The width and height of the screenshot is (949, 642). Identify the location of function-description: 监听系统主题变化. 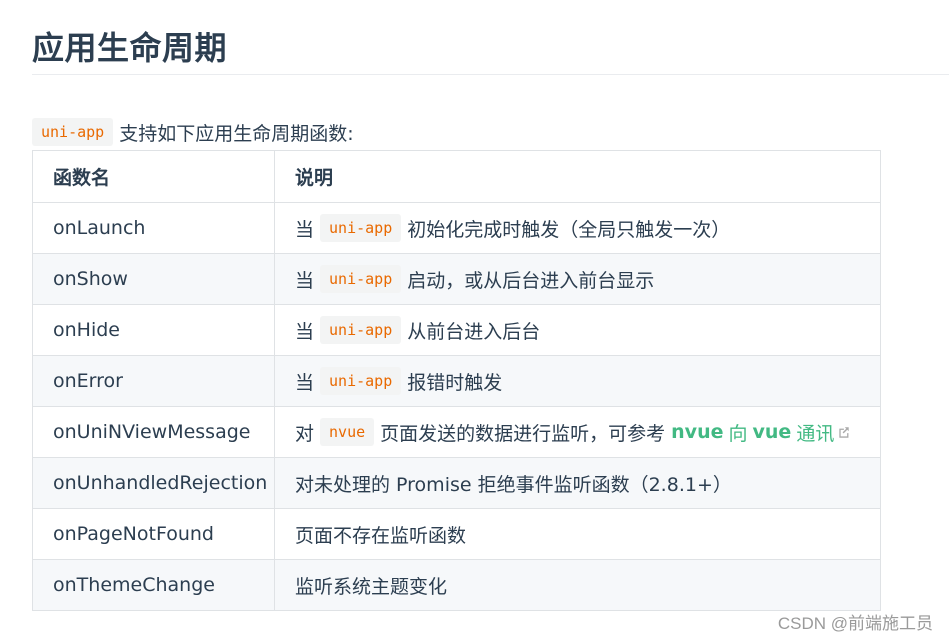
(577, 585).